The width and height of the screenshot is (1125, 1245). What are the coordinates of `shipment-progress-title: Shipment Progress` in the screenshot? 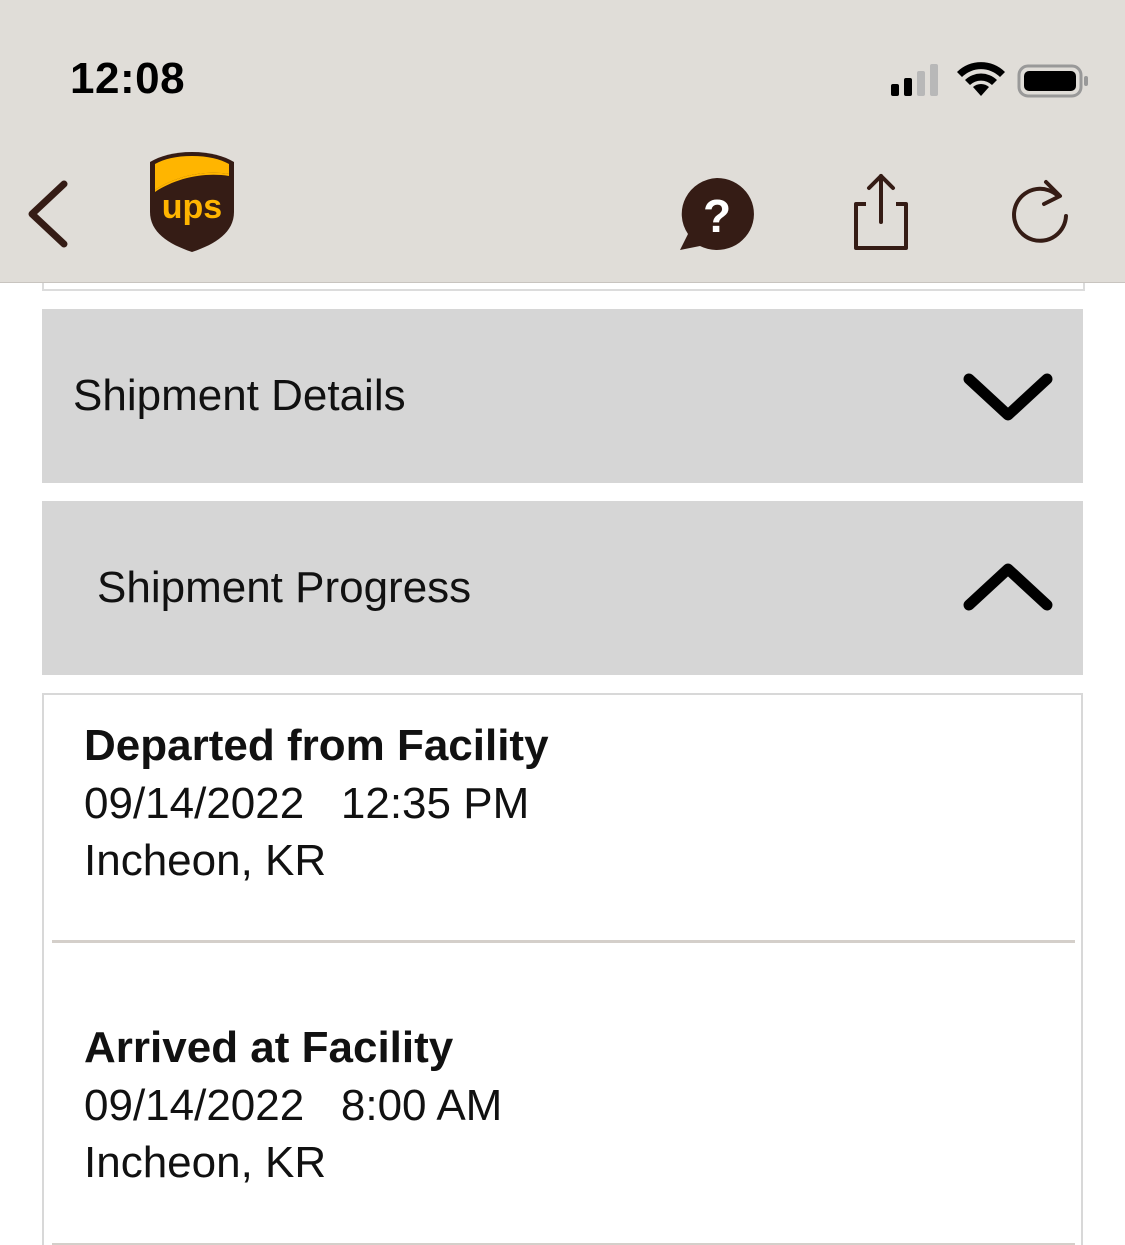 It's located at (284, 587).